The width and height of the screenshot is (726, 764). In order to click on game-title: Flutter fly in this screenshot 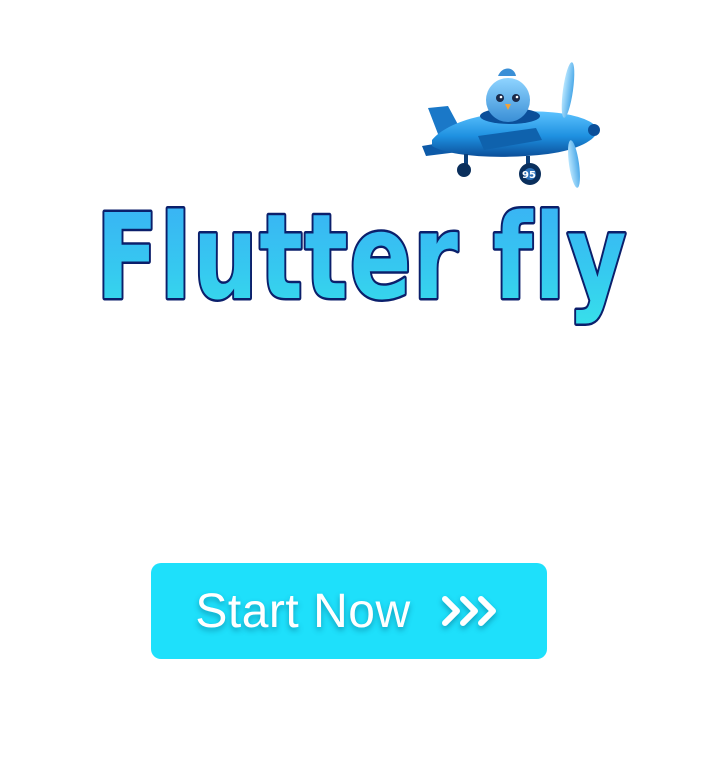, I will do `click(362, 257)`.